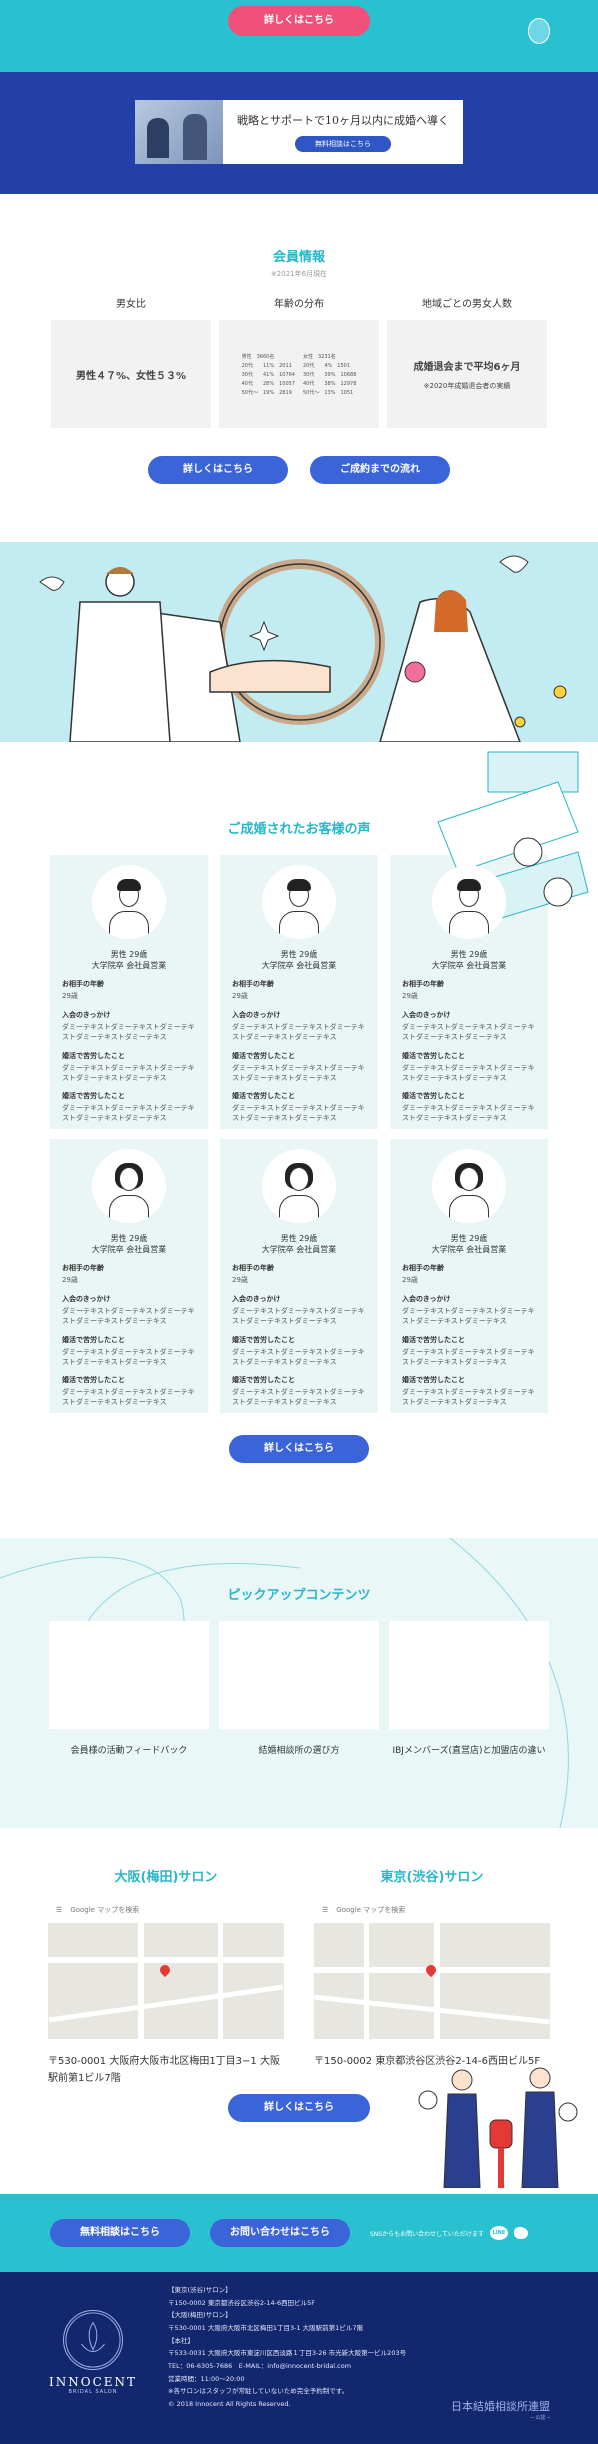  I want to click on logo-name: INNOCENT, so click(93, 2382).